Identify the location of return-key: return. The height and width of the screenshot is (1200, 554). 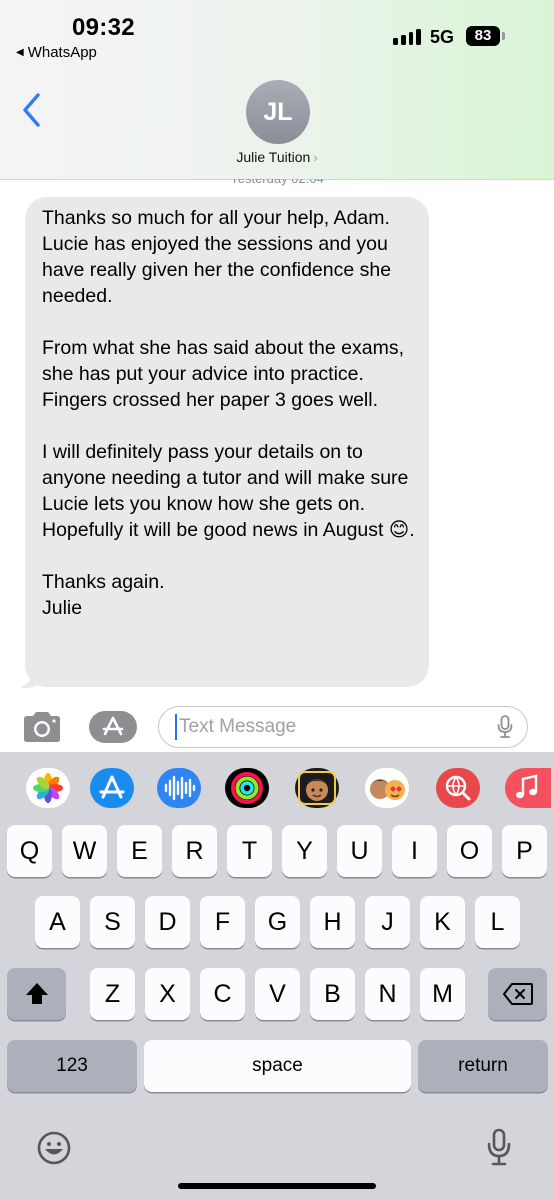
(483, 1066).